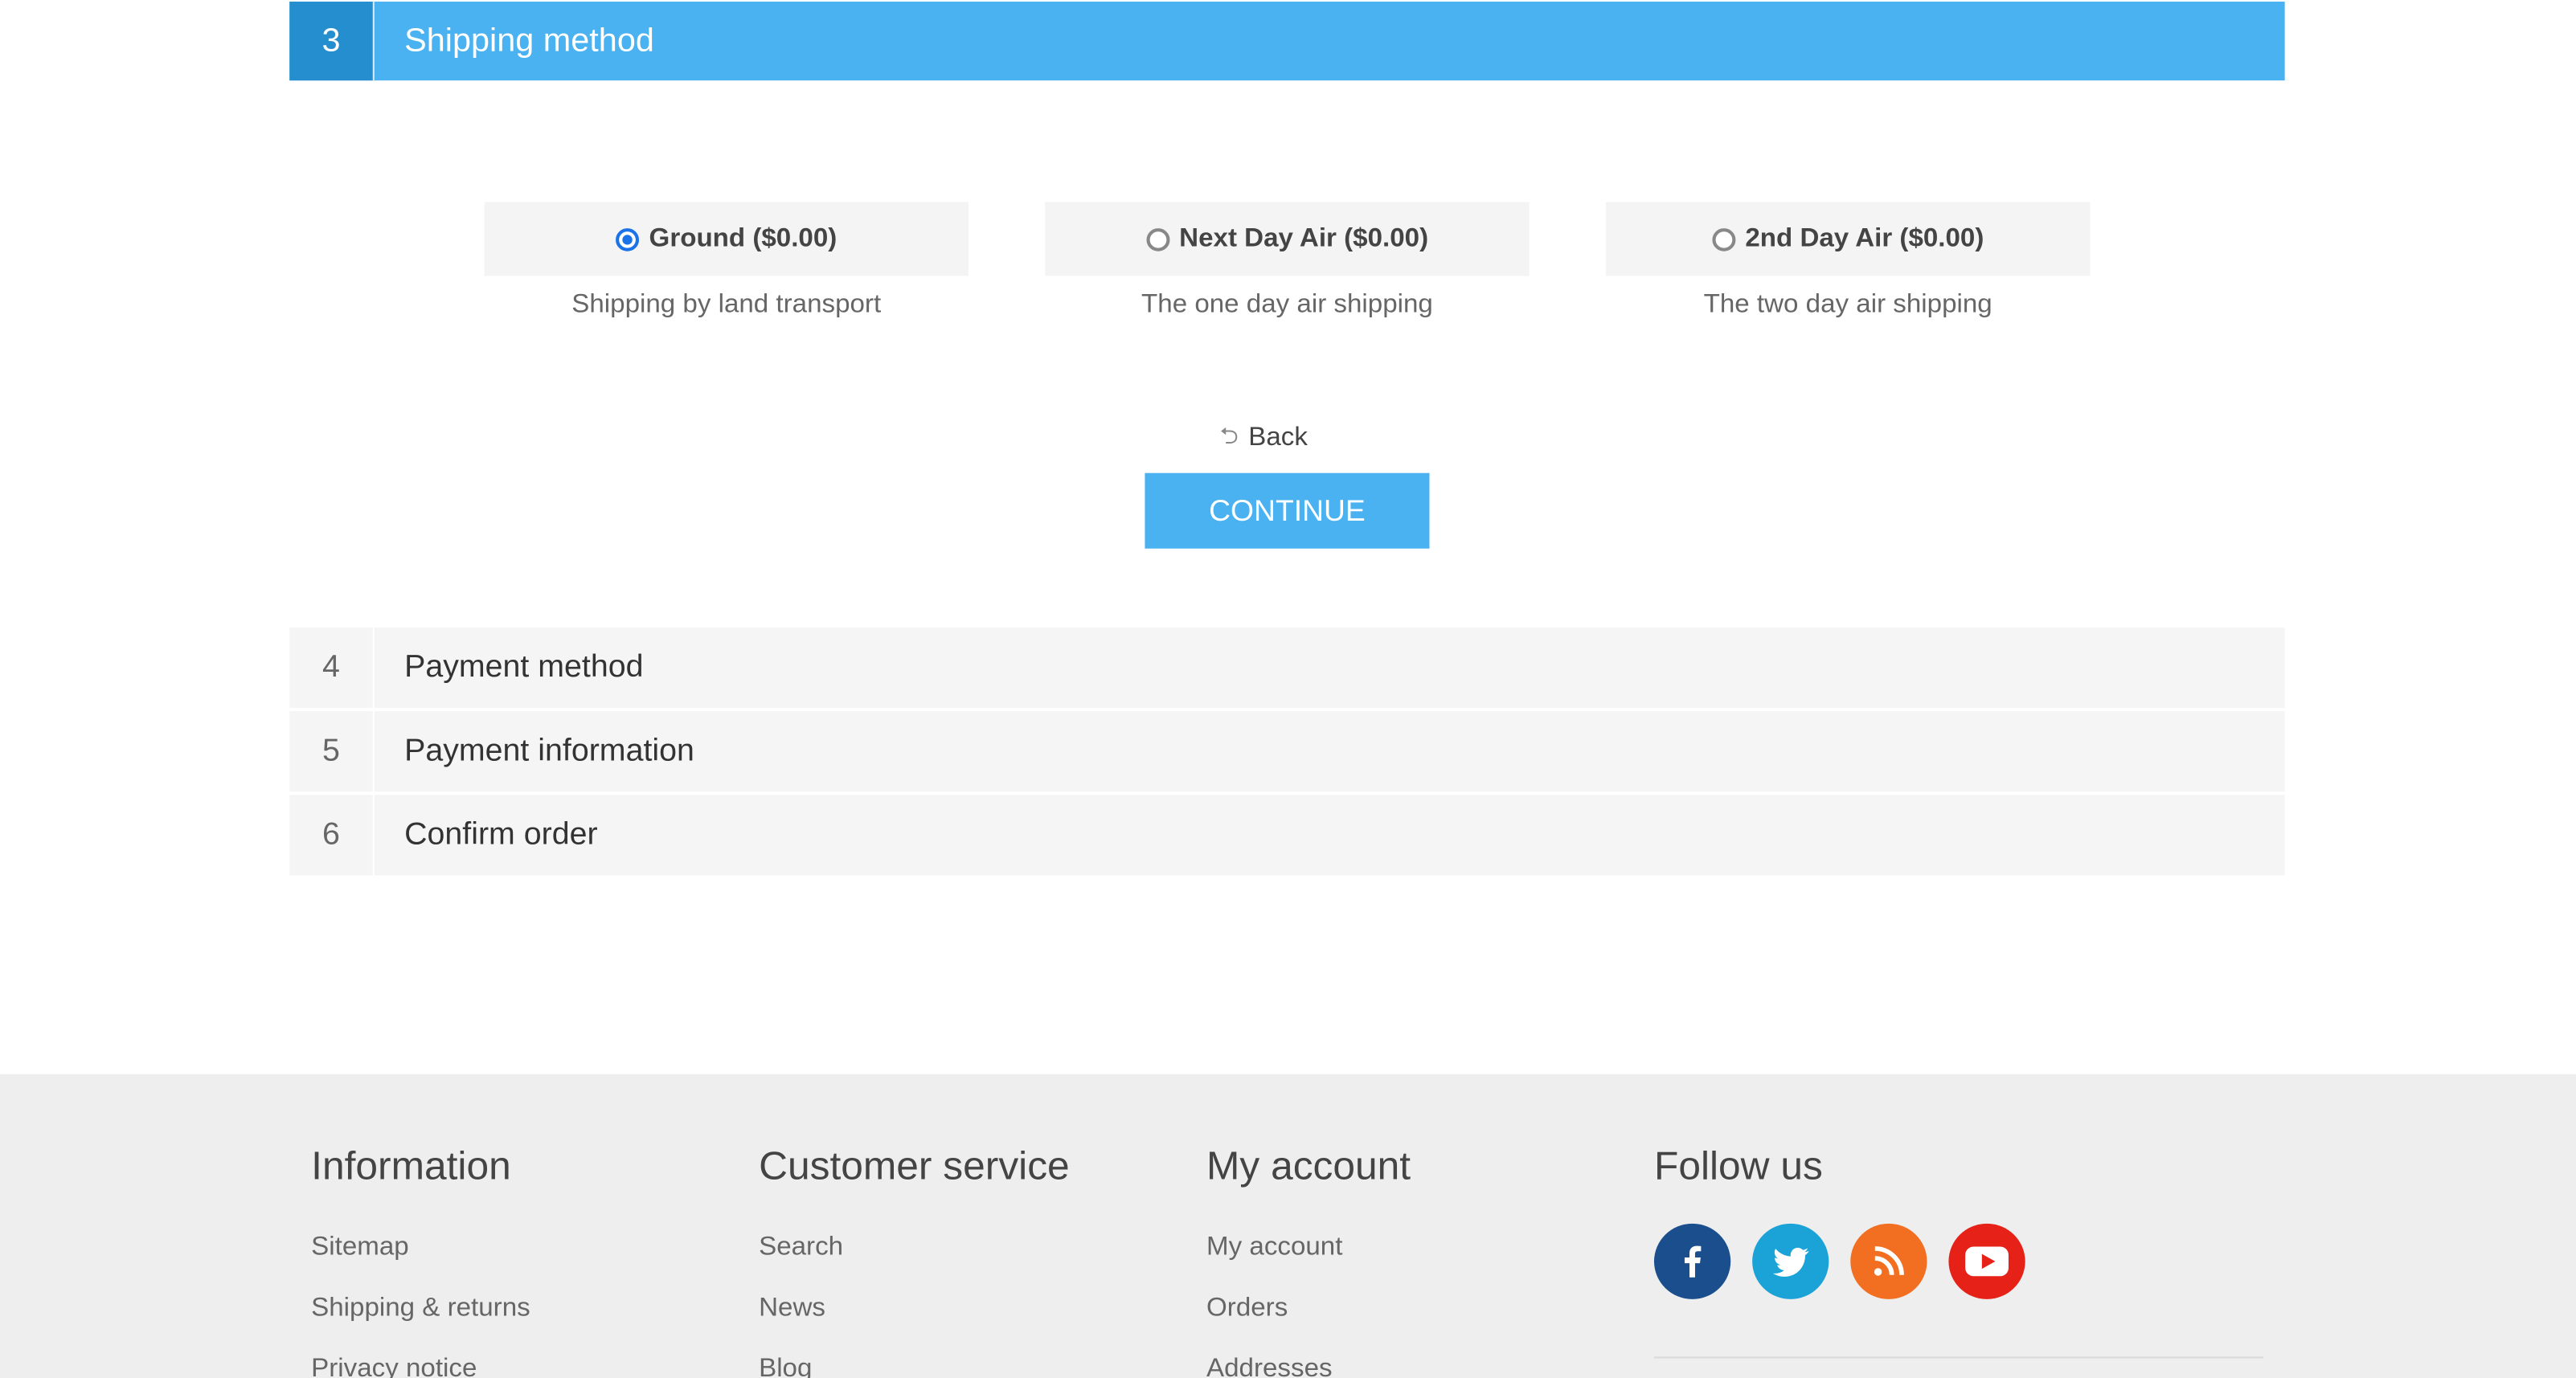  Describe the element at coordinates (726, 304) in the screenshot. I see `shipping-option-description: Shipping by land transport` at that location.